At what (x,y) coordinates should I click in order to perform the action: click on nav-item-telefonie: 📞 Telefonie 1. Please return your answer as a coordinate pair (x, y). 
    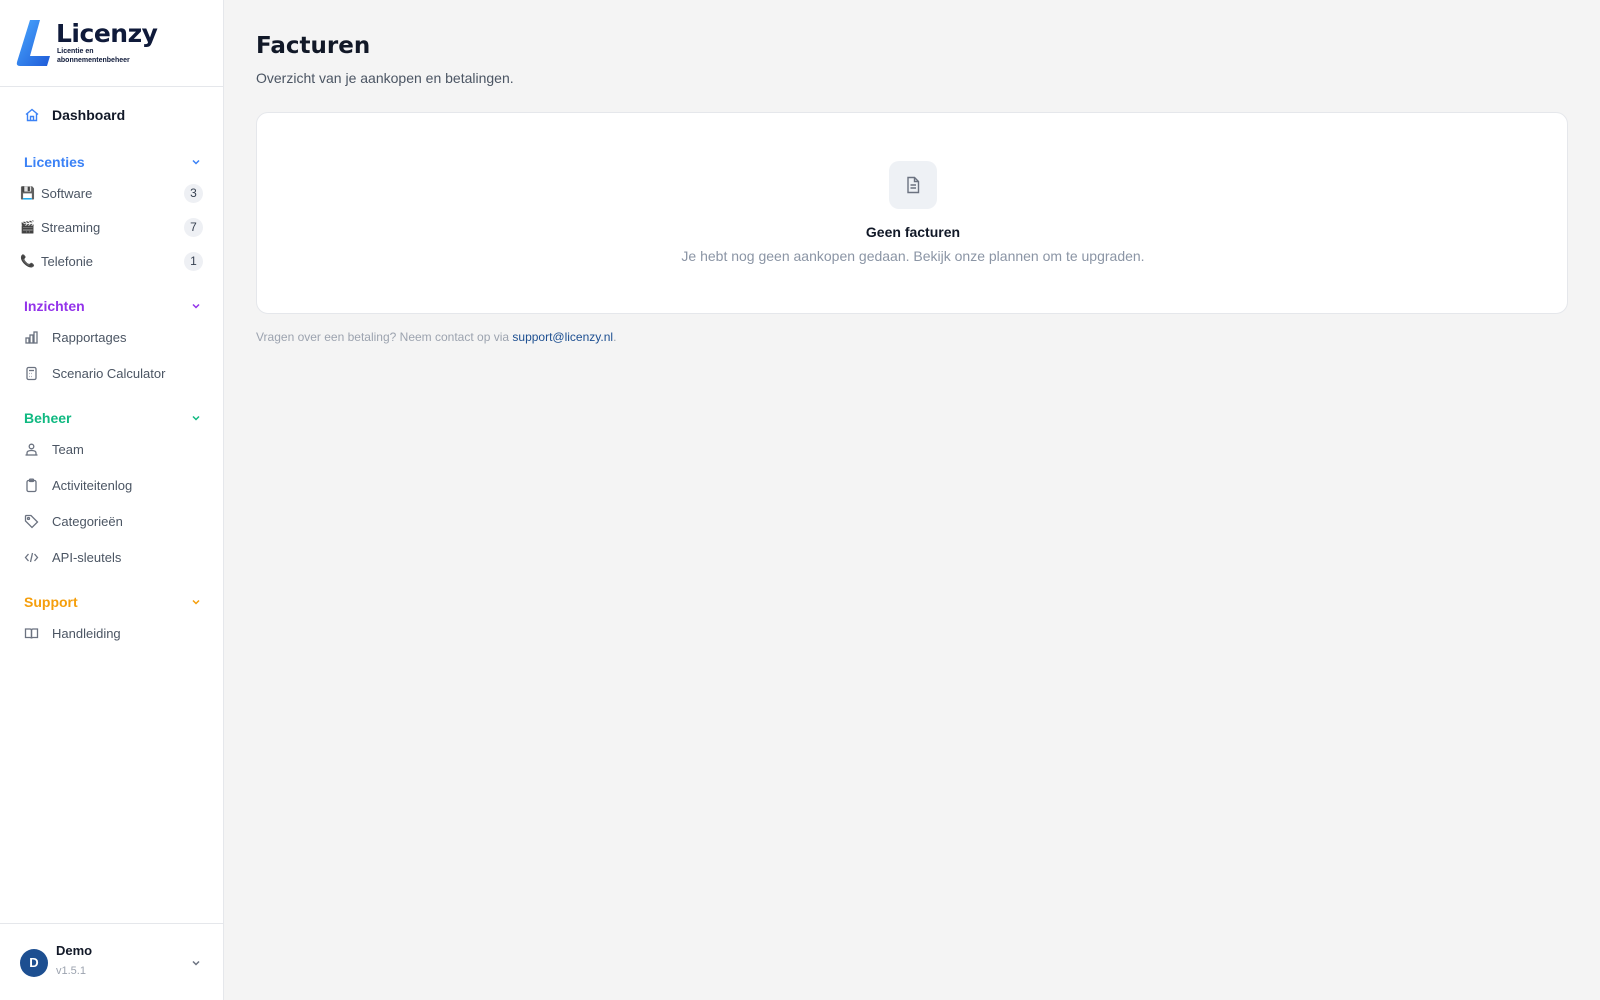
    Looking at the image, I should click on (112, 262).